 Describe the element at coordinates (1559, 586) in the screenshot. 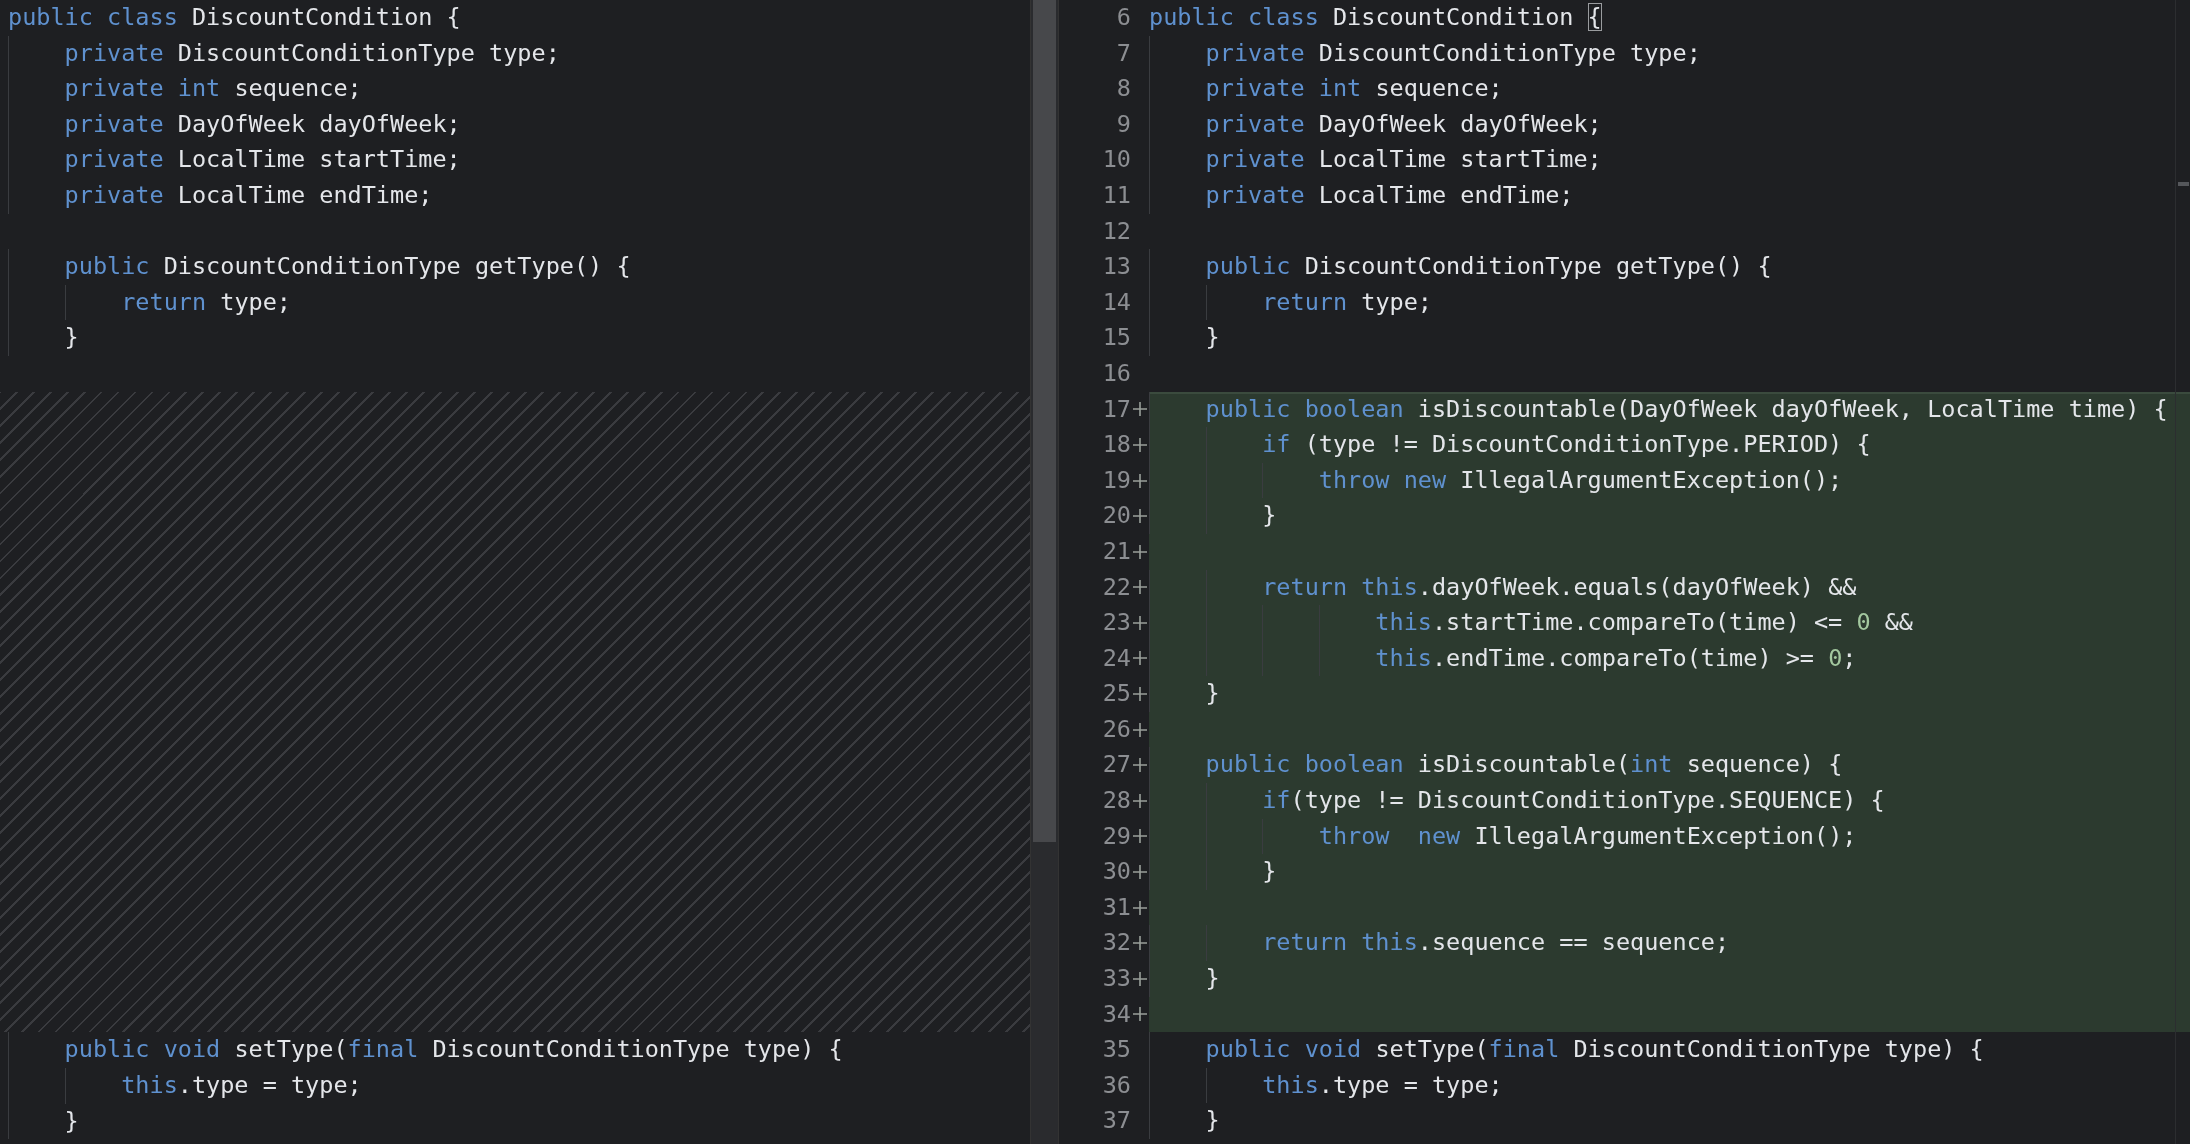

I see `code-line: return this.dayOfWeek.equals(dayOfWeek) &&` at that location.